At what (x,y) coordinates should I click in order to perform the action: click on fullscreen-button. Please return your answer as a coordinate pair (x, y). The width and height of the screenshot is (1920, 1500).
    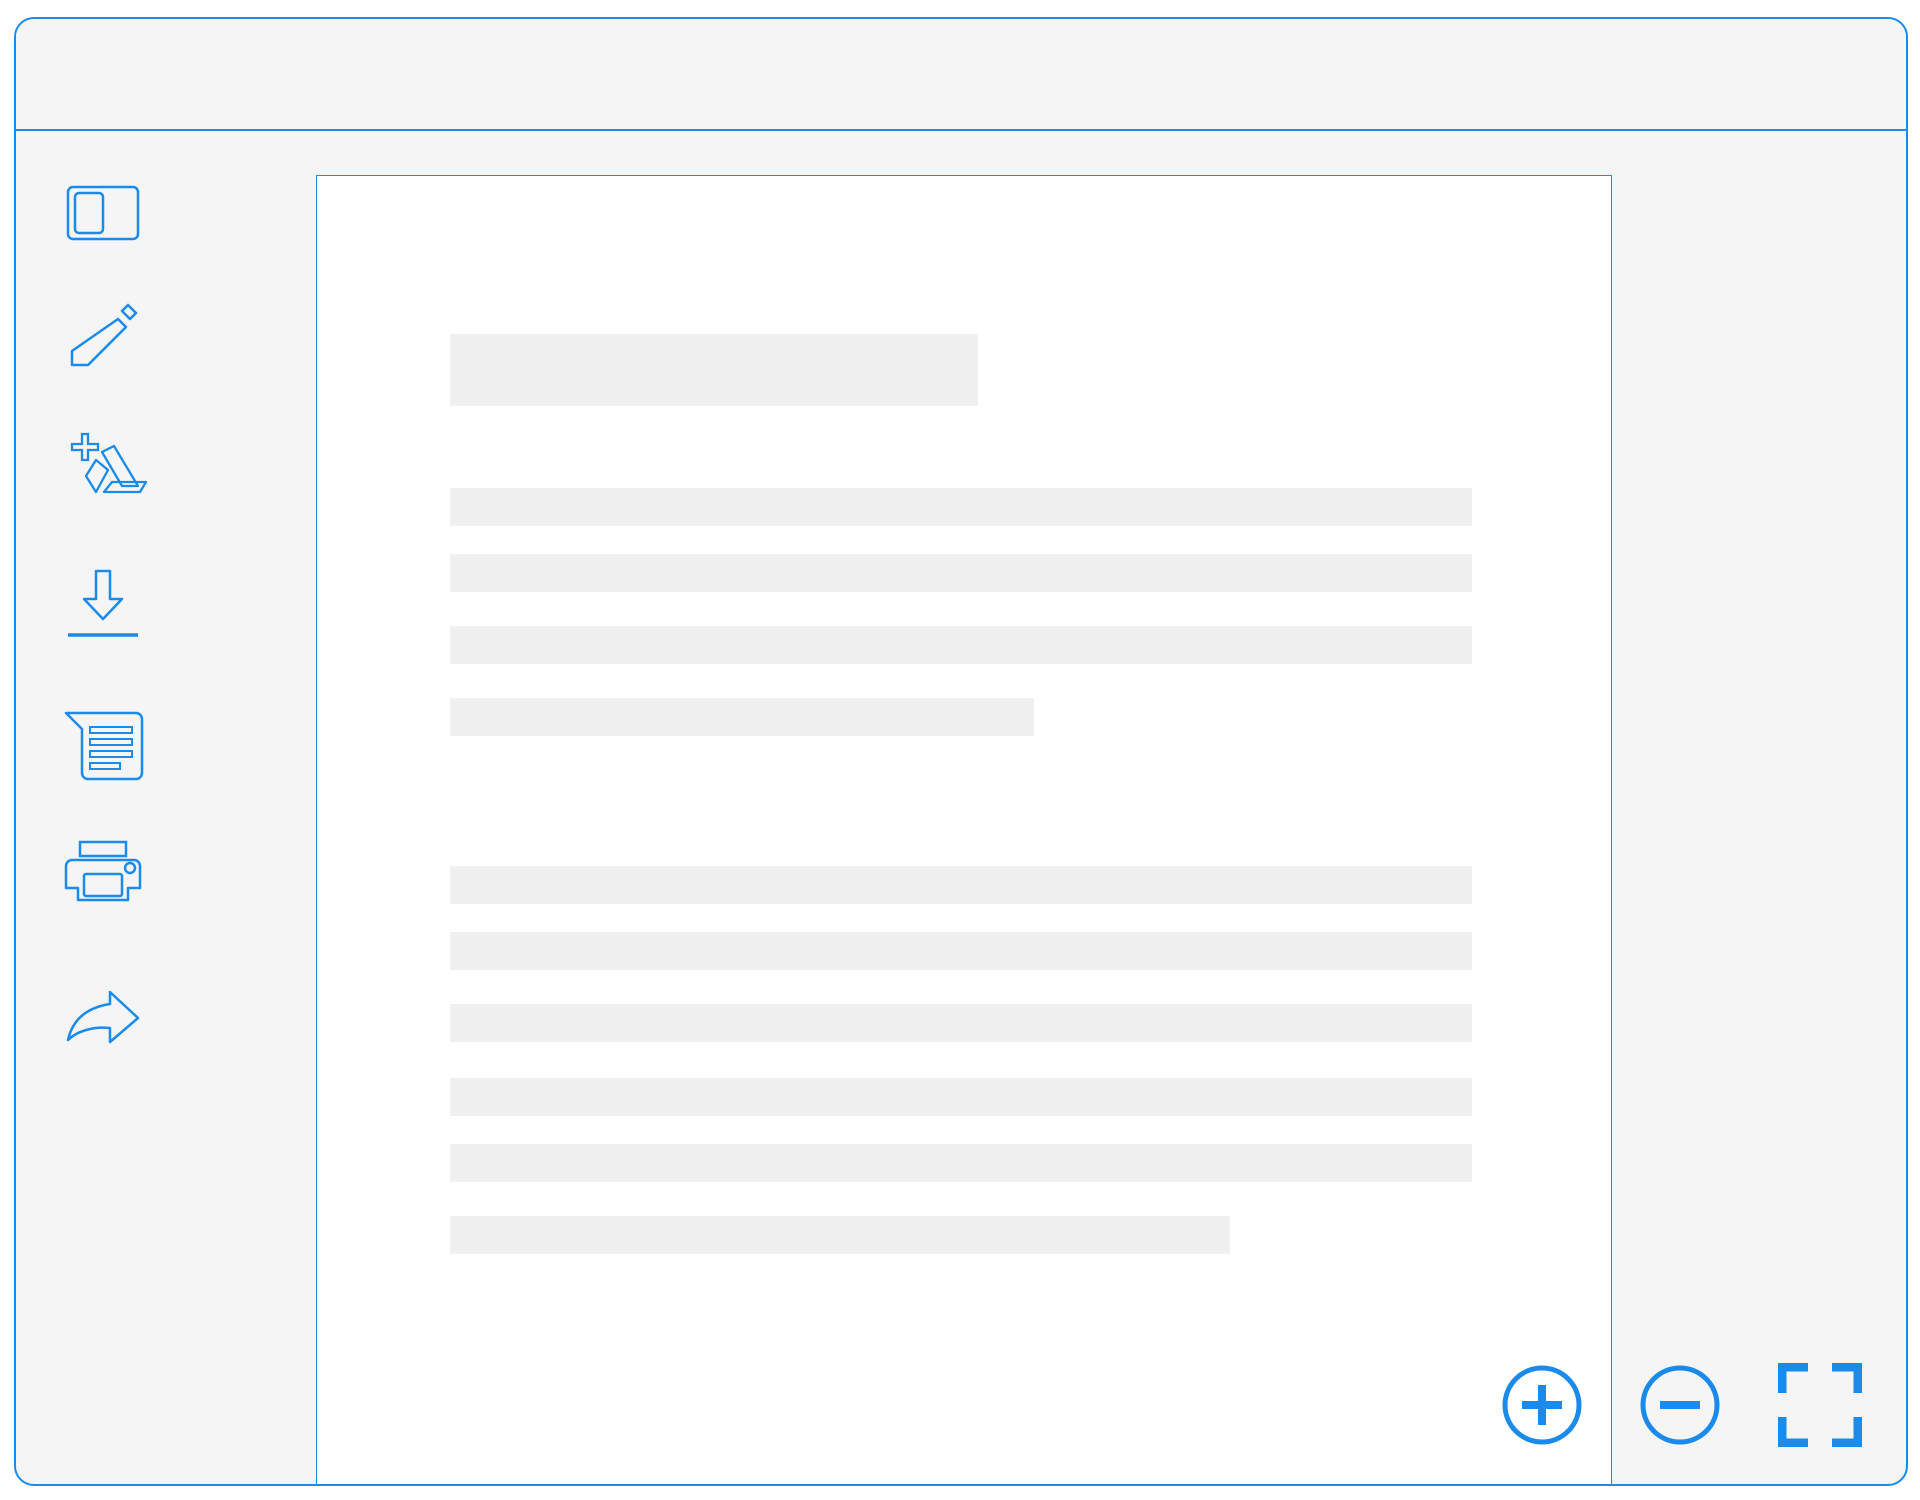
    Looking at the image, I should click on (1820, 1405).